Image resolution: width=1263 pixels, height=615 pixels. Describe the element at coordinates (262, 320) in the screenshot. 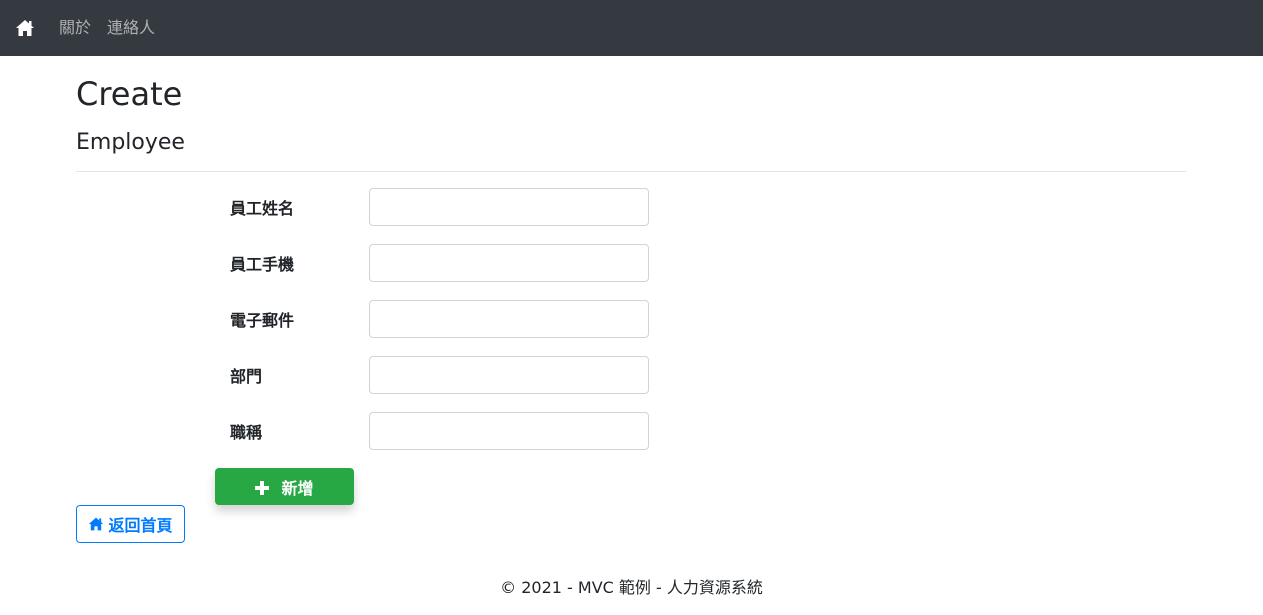

I see `email-label: 電子郵件` at that location.